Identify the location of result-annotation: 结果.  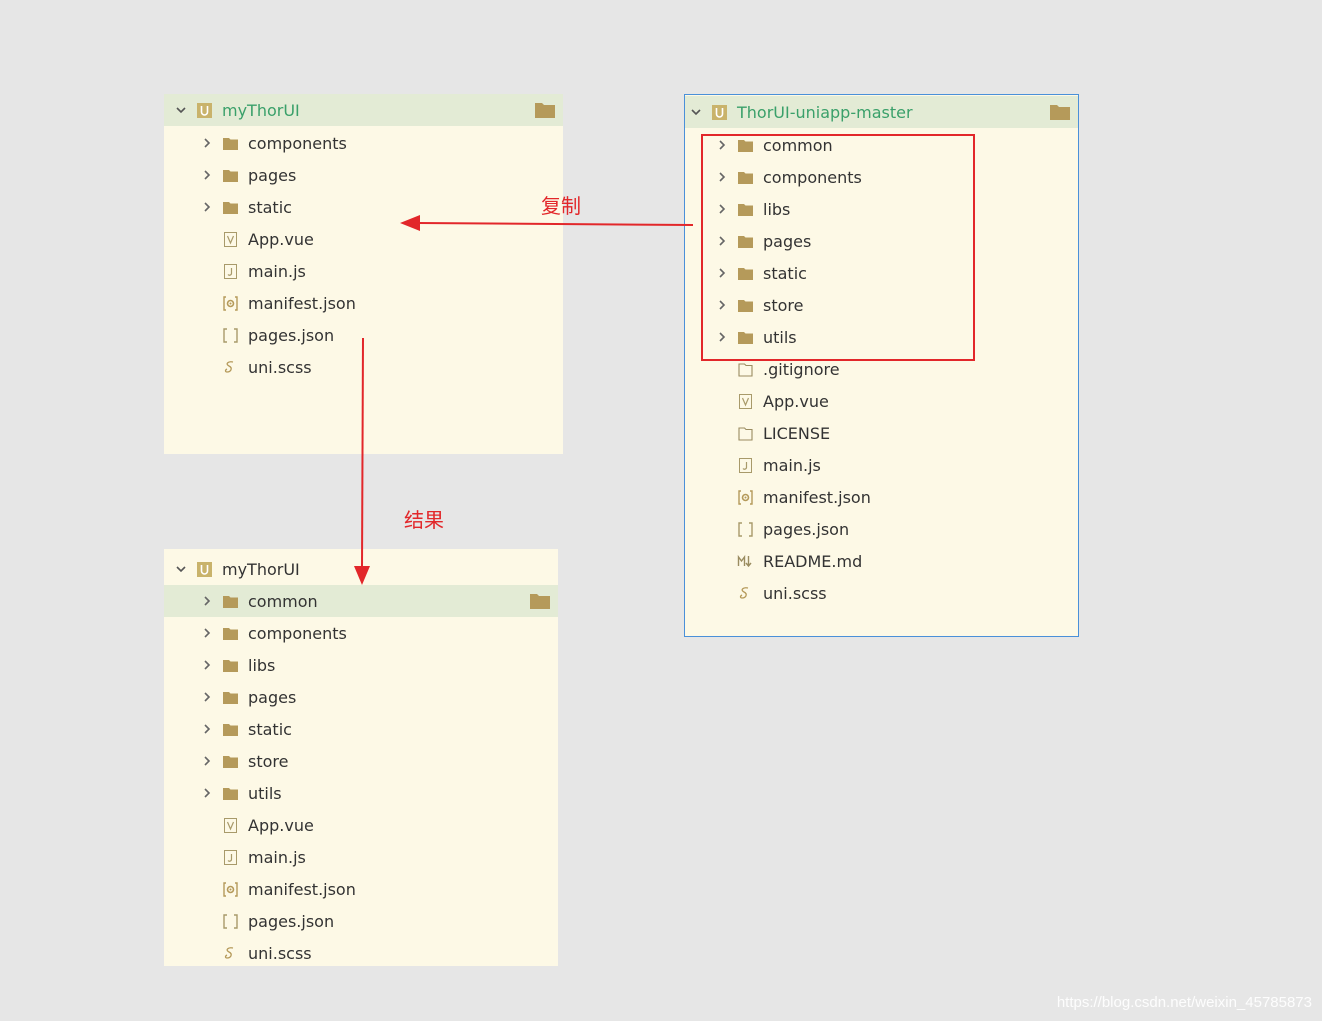
(424, 520).